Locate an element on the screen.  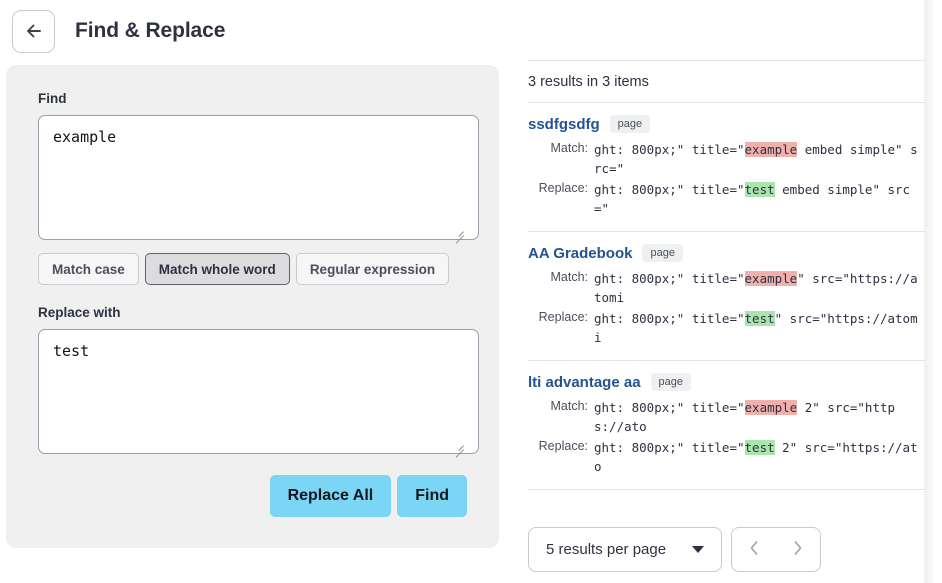
back-button is located at coordinates (33, 31).